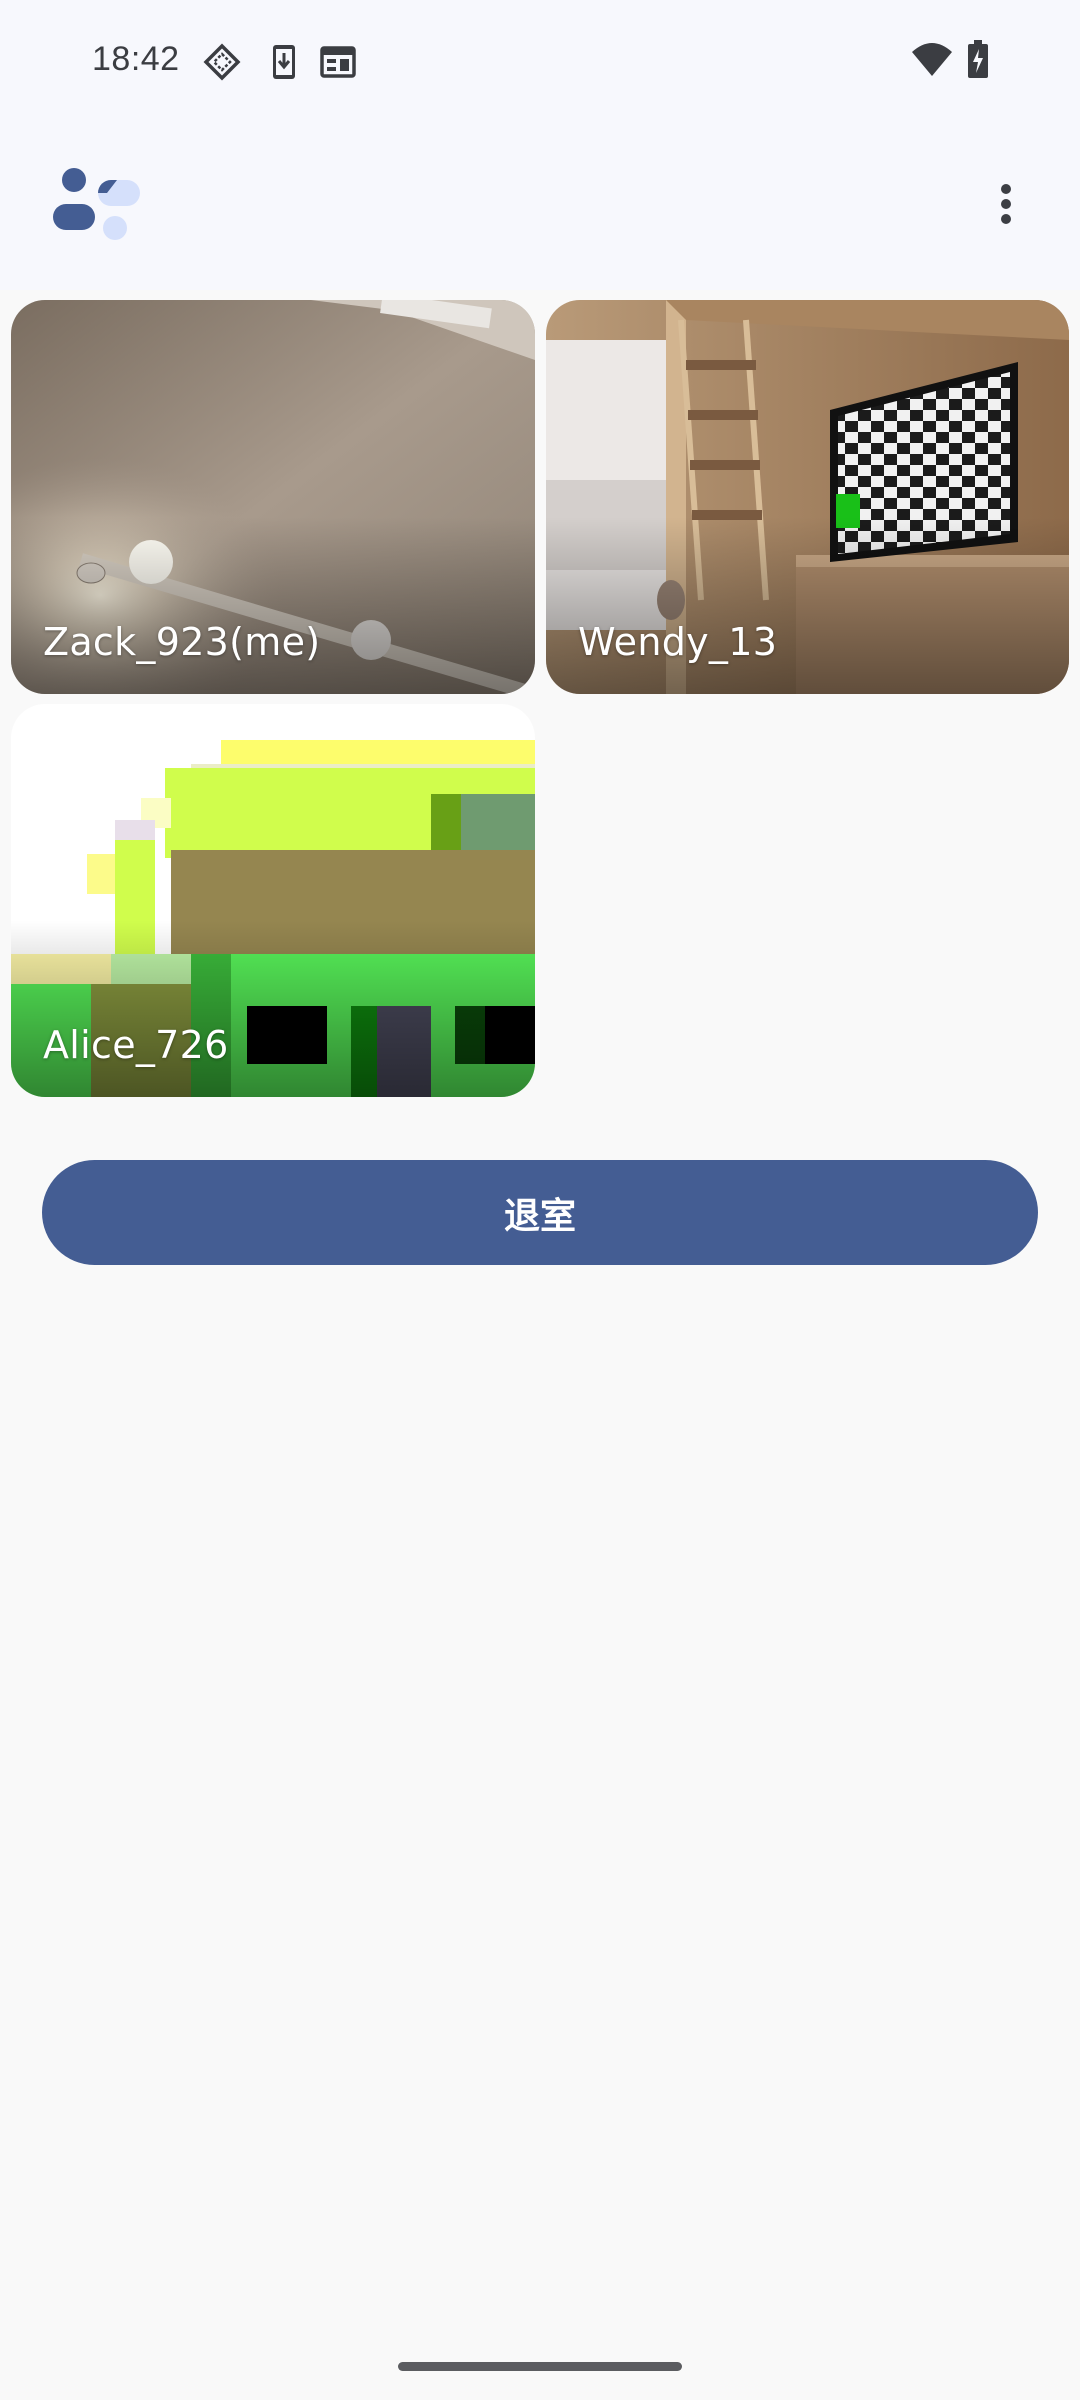  Describe the element at coordinates (540, 1212) in the screenshot. I see `leave-room-button: 退室` at that location.